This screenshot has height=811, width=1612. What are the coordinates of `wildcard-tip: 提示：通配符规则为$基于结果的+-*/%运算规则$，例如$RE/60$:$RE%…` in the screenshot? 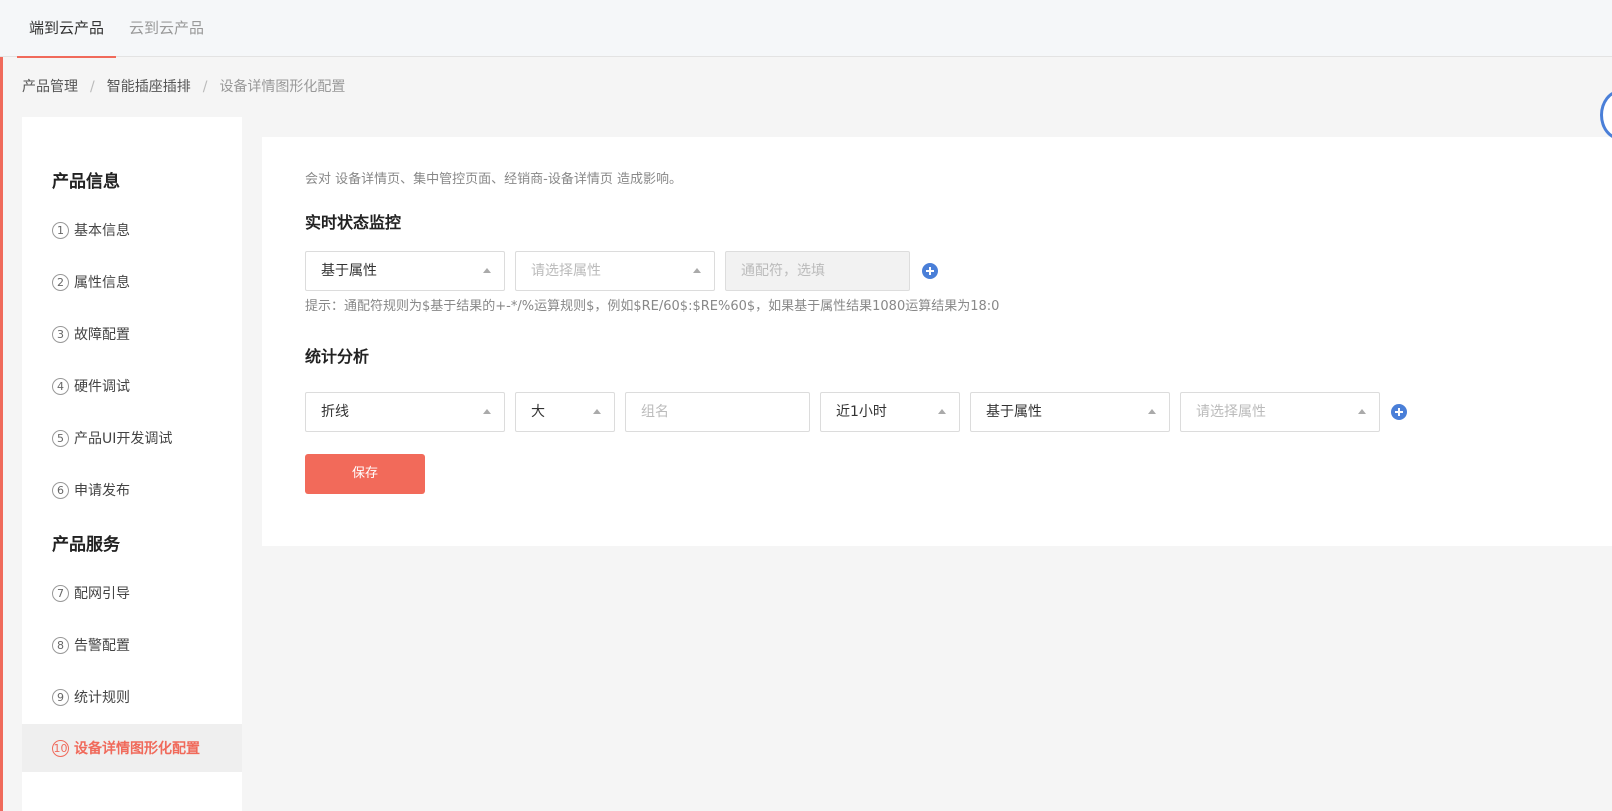 It's located at (652, 306).